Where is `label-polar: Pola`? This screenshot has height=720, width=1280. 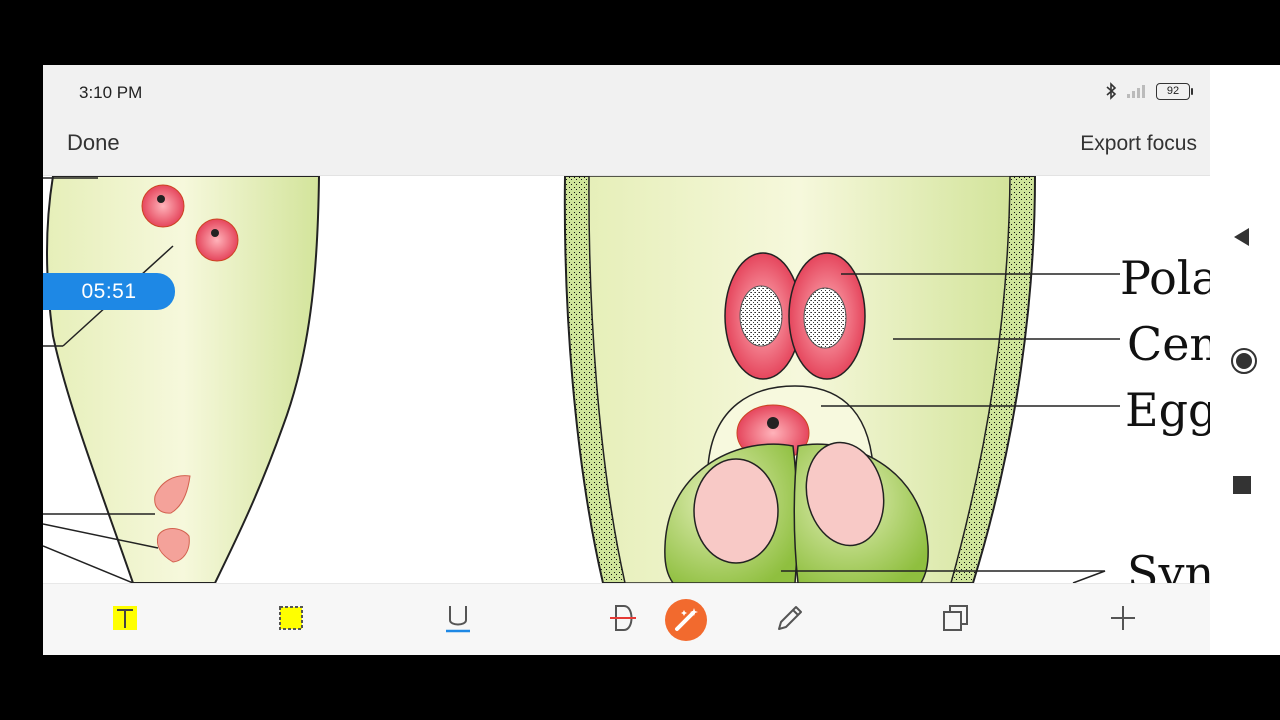 label-polar: Pola is located at coordinates (1165, 278).